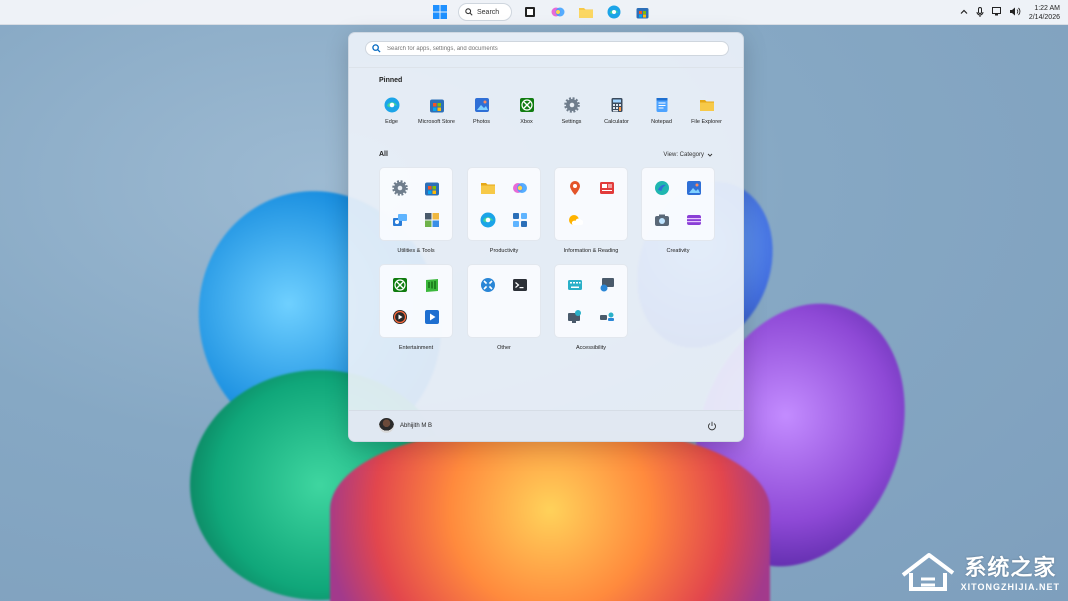 The width and height of the screenshot is (1068, 601). I want to click on start-button, so click(440, 12).